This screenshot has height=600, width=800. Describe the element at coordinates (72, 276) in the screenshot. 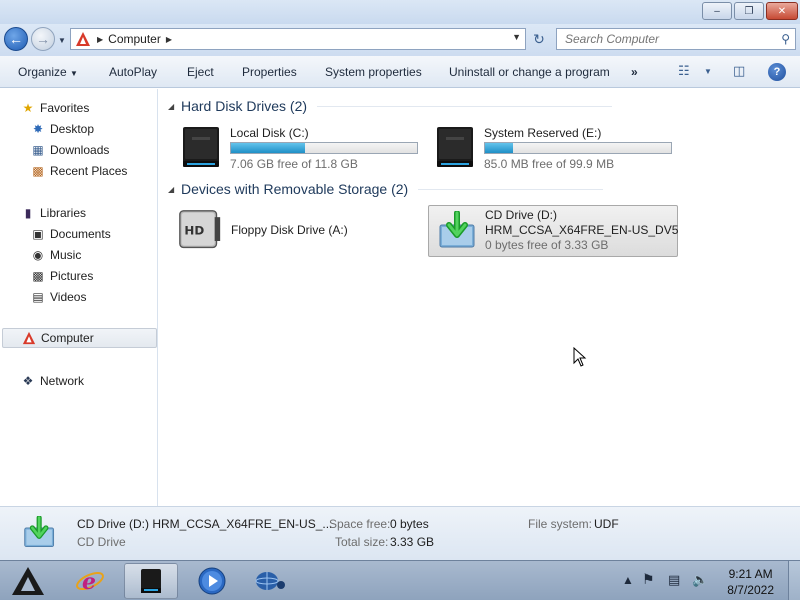

I see `nav-pictures-label: Pictures` at that location.